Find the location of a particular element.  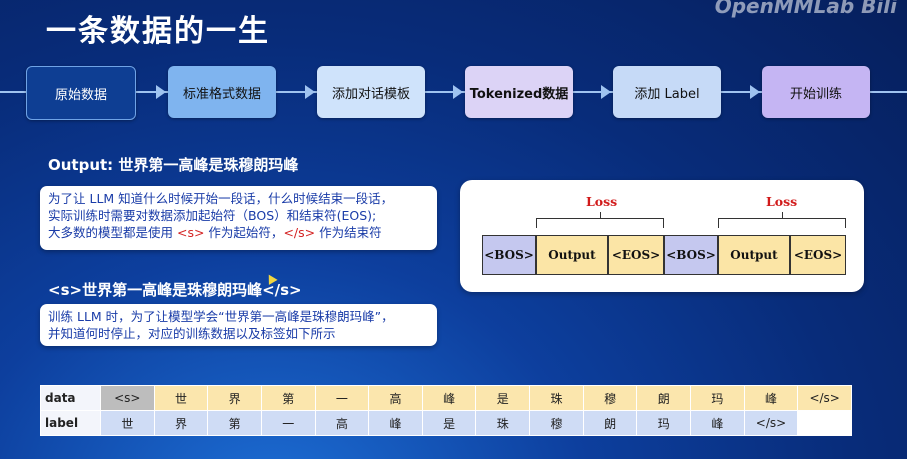

note1-text-a: 大多数的模型都是使用 is located at coordinates (112, 232).